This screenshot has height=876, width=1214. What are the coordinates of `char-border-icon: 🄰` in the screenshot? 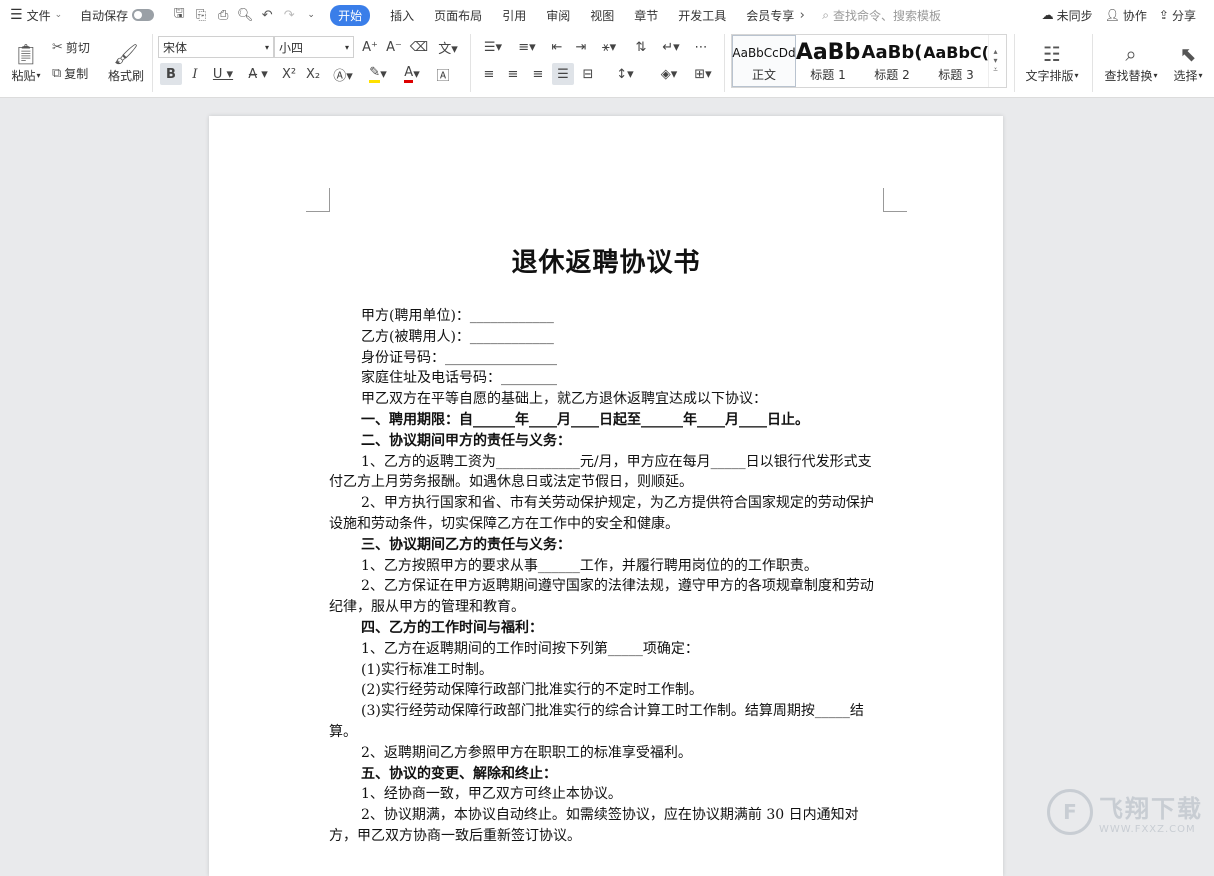 It's located at (443, 74).